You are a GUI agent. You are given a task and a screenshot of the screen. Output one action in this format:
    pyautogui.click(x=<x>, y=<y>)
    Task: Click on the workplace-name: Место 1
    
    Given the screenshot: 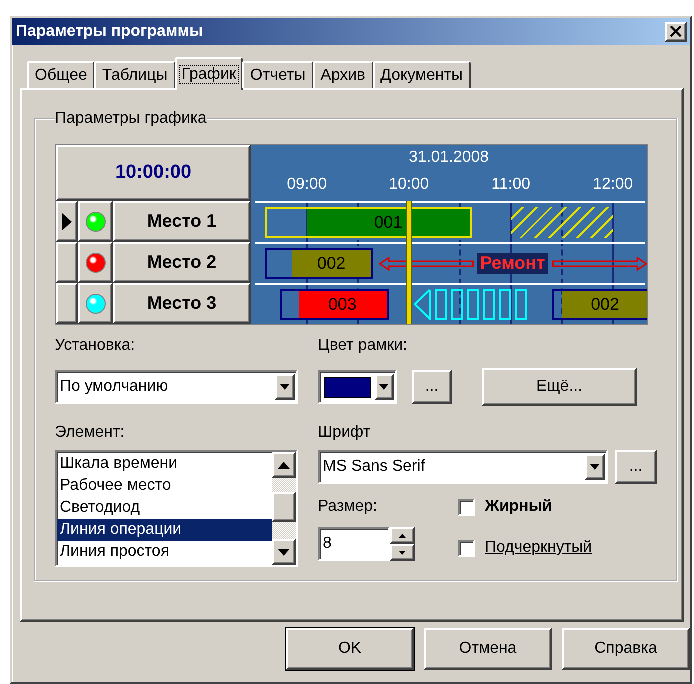 What is the action you would take?
    pyautogui.click(x=182, y=221)
    